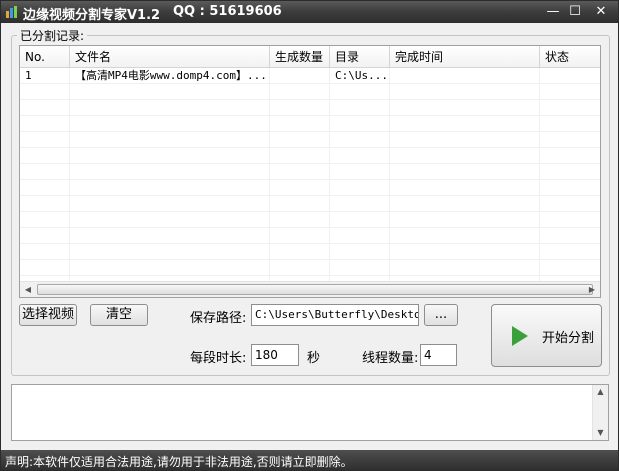  I want to click on column-header-no: No., so click(45, 57).